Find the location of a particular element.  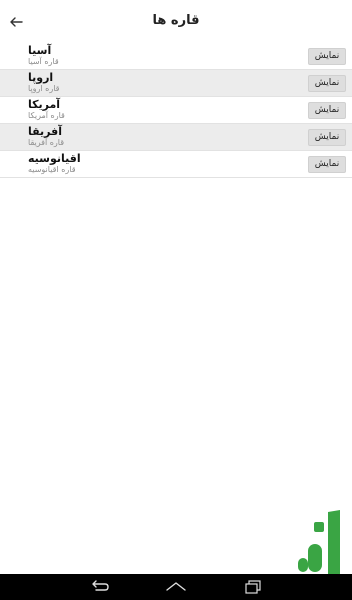

list-item: آمریکا قاره آمریکا نمایش is located at coordinates (176, 110).